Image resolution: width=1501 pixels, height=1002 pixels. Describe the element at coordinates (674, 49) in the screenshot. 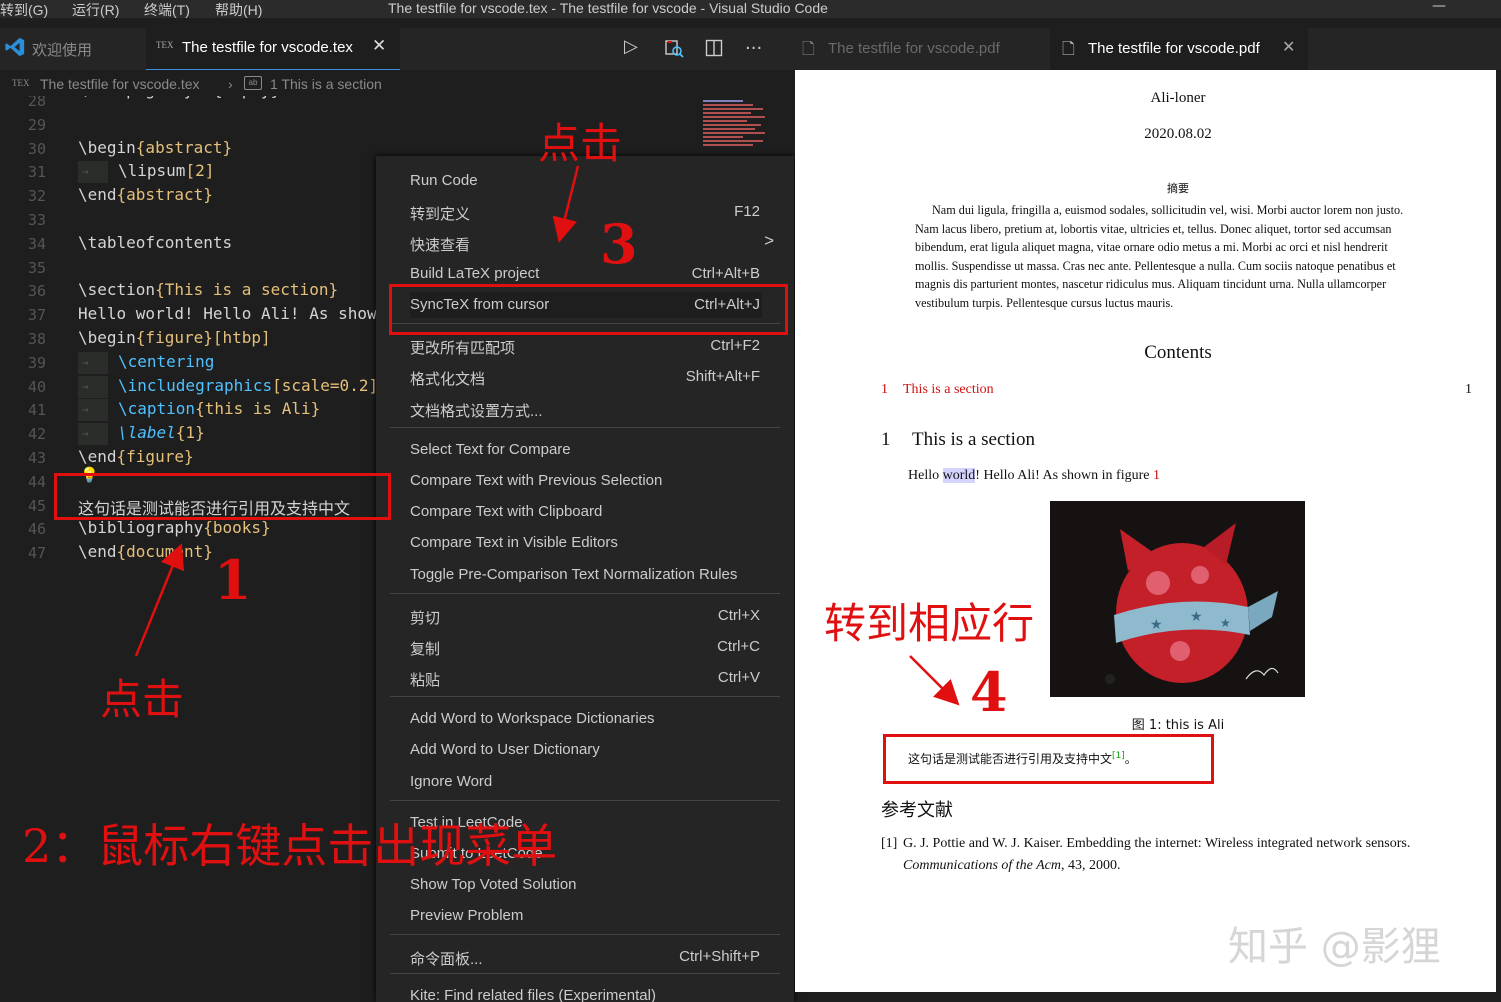

I see `view-pdf-icon` at that location.